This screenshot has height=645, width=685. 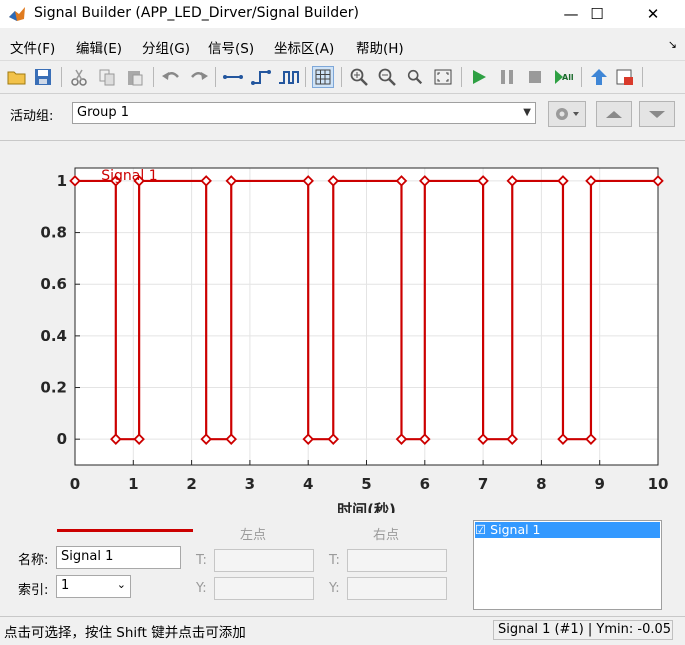 I want to click on menu-dock-arrow-icon: ↘, so click(x=672, y=44).